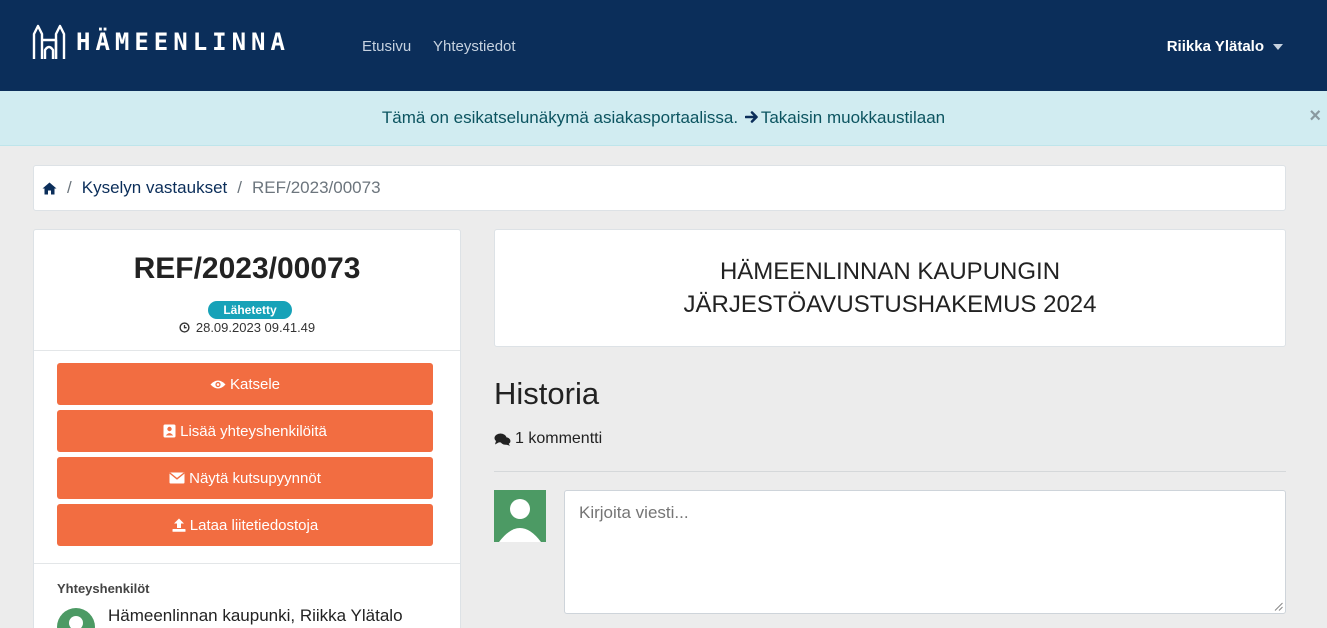 This screenshot has height=628, width=1327. I want to click on submission-date: 28.09.2023 09.41.49, so click(247, 327).